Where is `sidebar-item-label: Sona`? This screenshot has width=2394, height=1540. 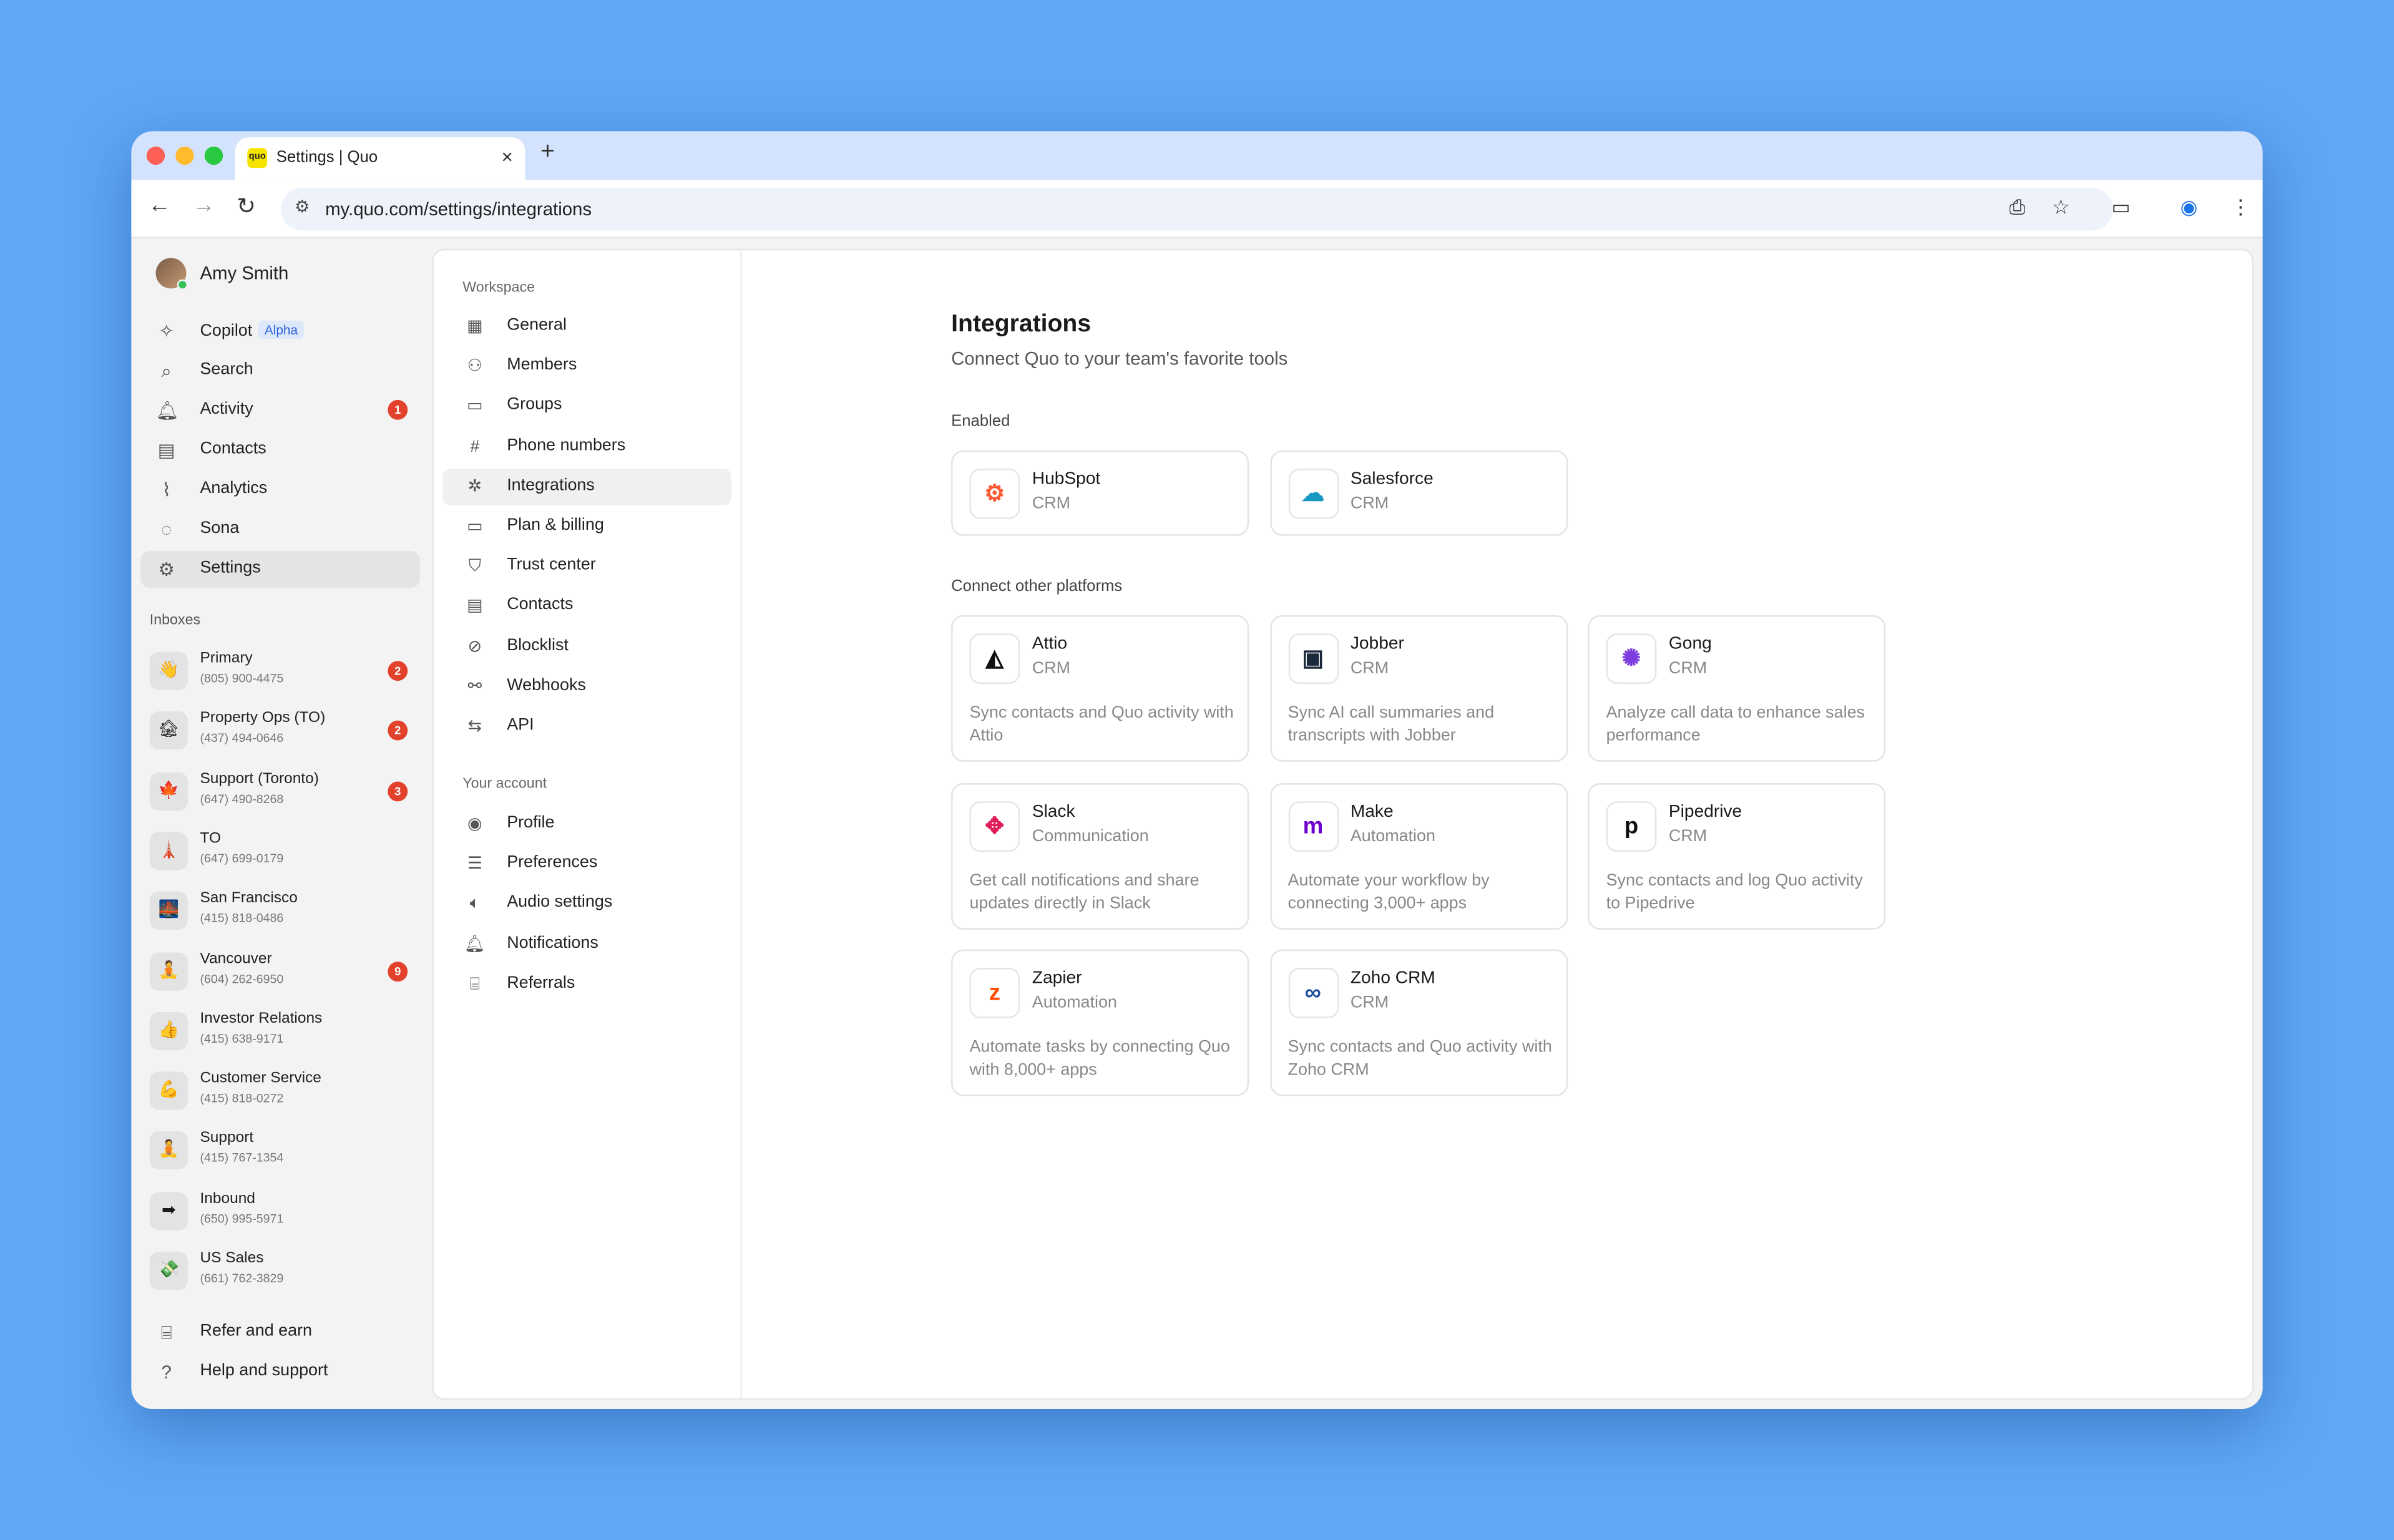 sidebar-item-label: Sona is located at coordinates (219, 528).